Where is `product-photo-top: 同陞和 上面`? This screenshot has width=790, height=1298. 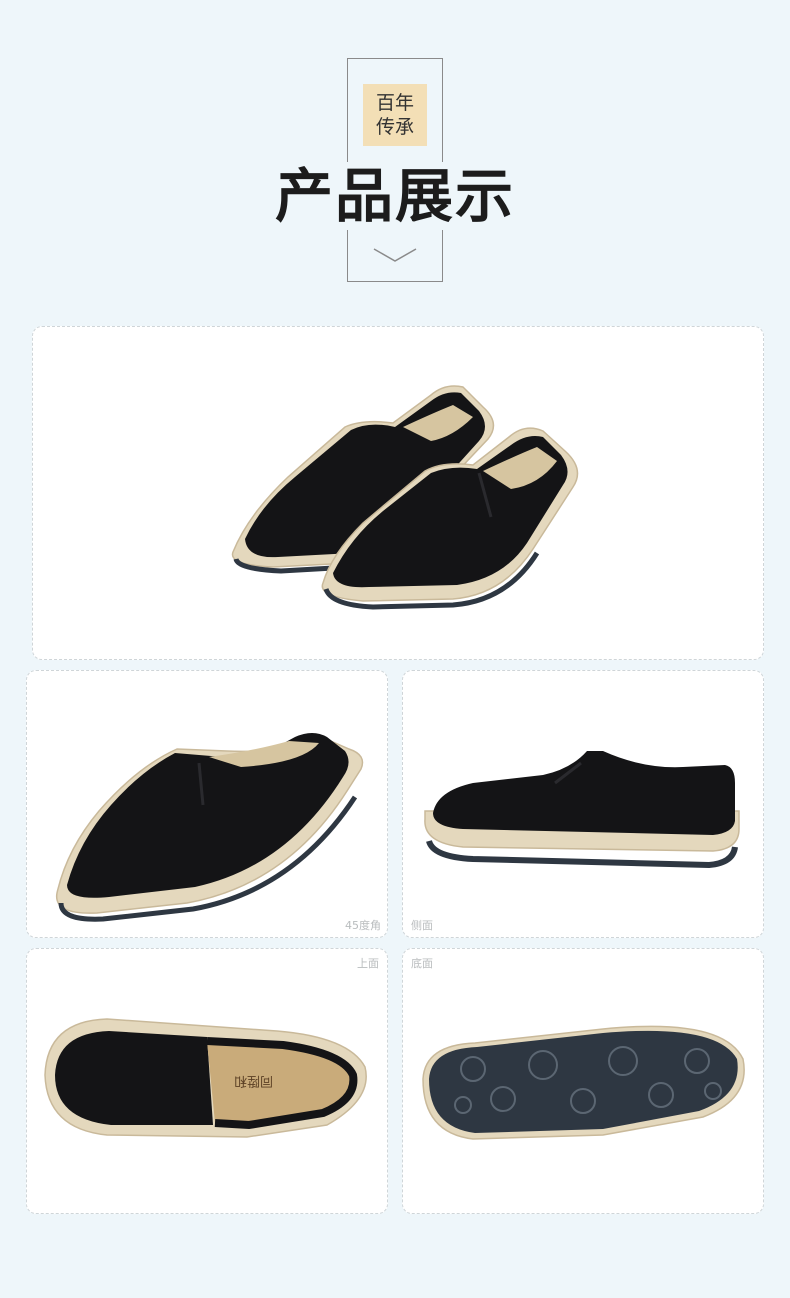
product-photo-top: 同陞和 上面 is located at coordinates (207, 1081).